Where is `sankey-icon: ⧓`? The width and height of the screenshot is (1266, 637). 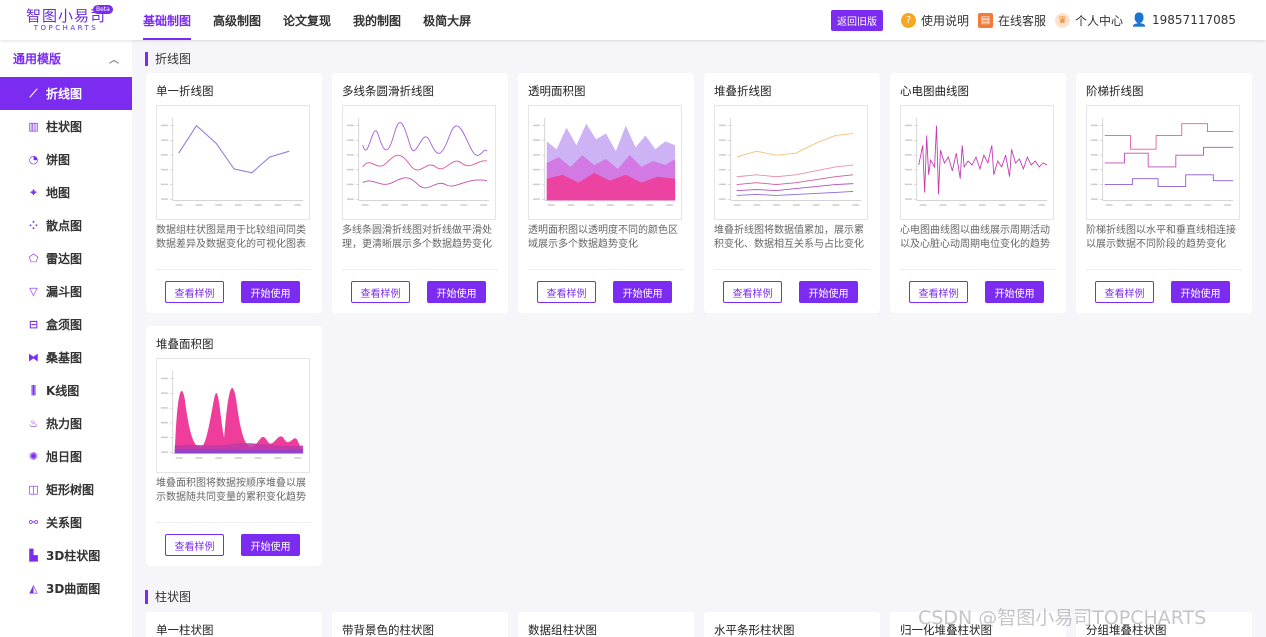 sankey-icon: ⧓ is located at coordinates (33, 357).